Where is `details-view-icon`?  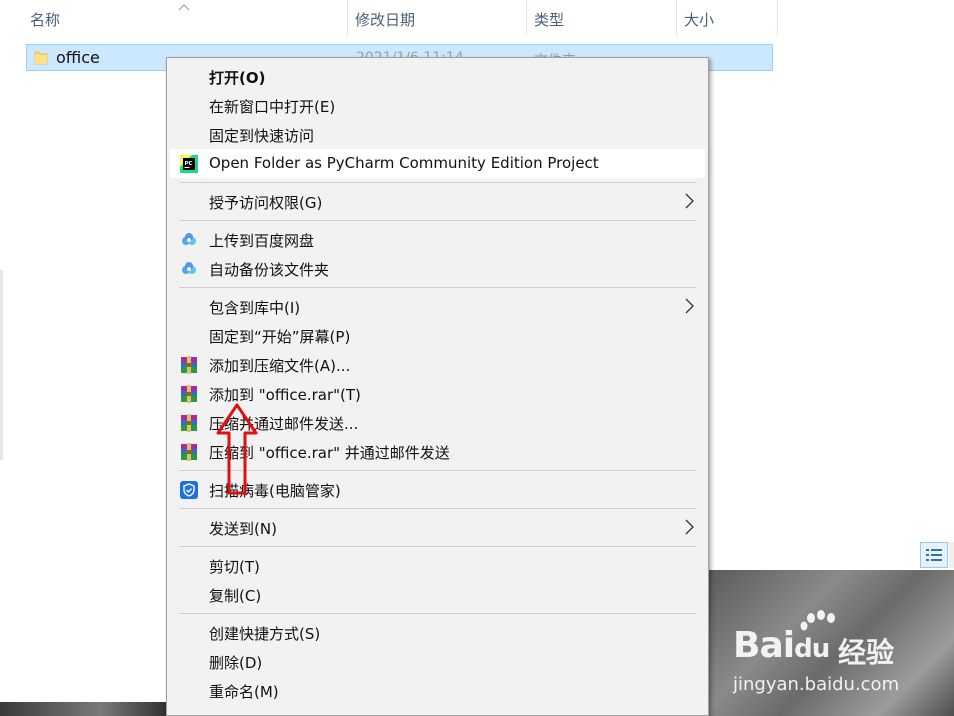
details-view-icon is located at coordinates (934, 555).